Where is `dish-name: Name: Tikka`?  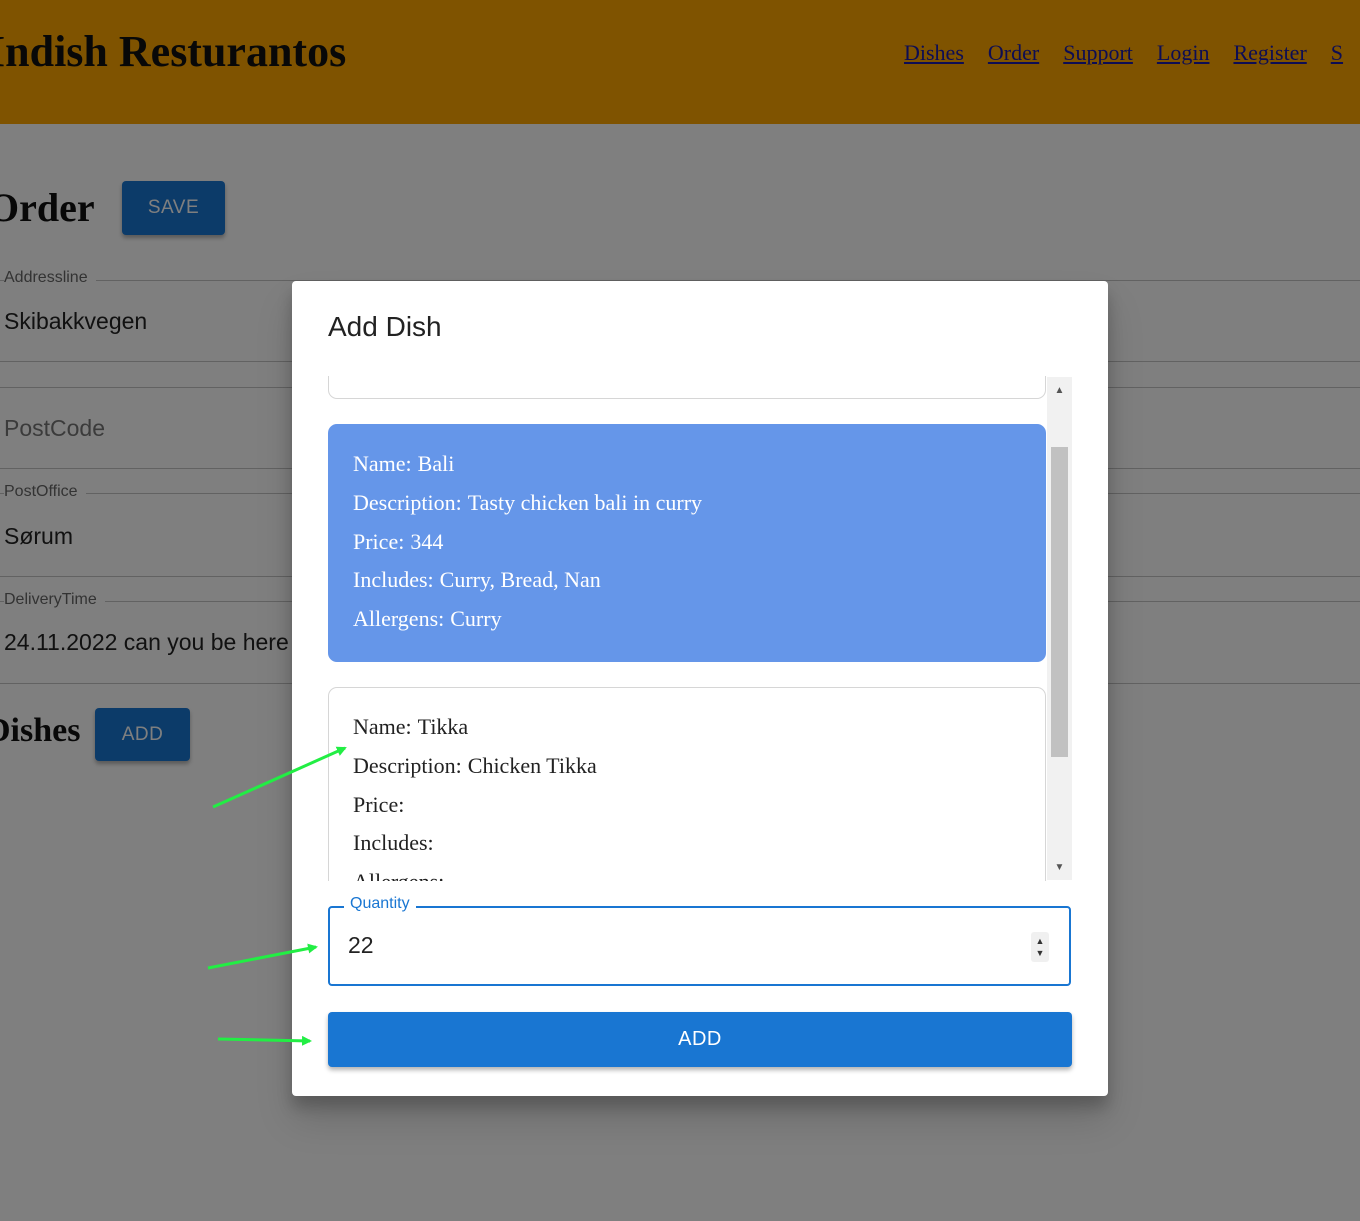 dish-name: Name: Tikka is located at coordinates (687, 727).